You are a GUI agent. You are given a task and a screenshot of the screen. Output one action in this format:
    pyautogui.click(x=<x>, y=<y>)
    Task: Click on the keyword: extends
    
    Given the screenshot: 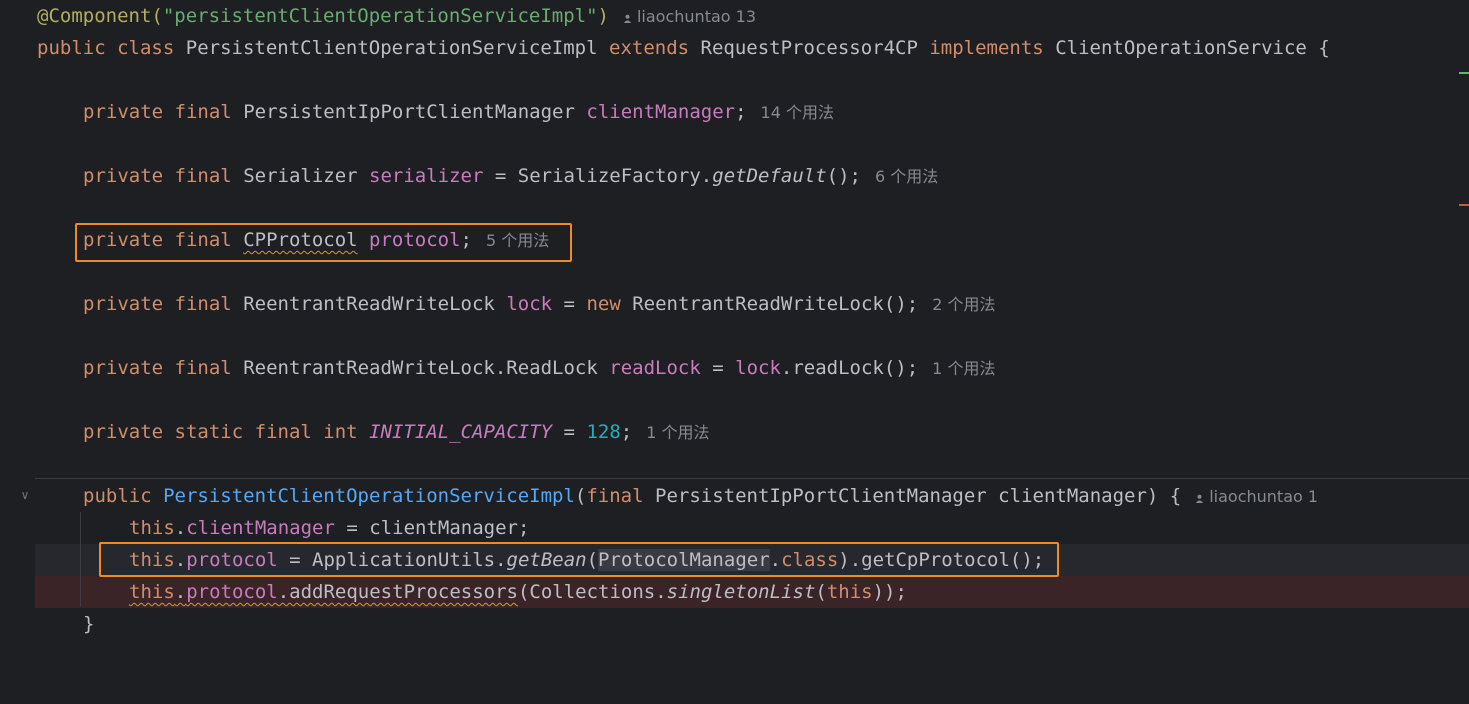 What is the action you would take?
    pyautogui.click(x=649, y=48)
    